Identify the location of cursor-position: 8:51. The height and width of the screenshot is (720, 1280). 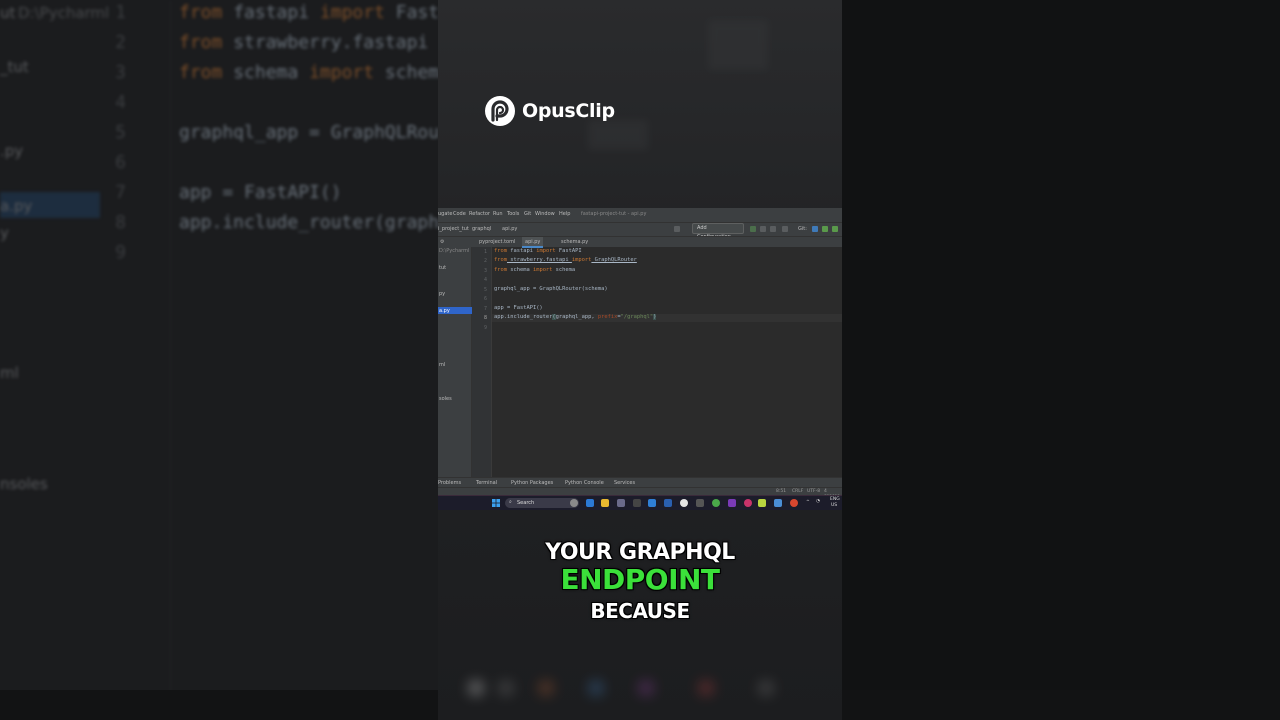
(781, 491).